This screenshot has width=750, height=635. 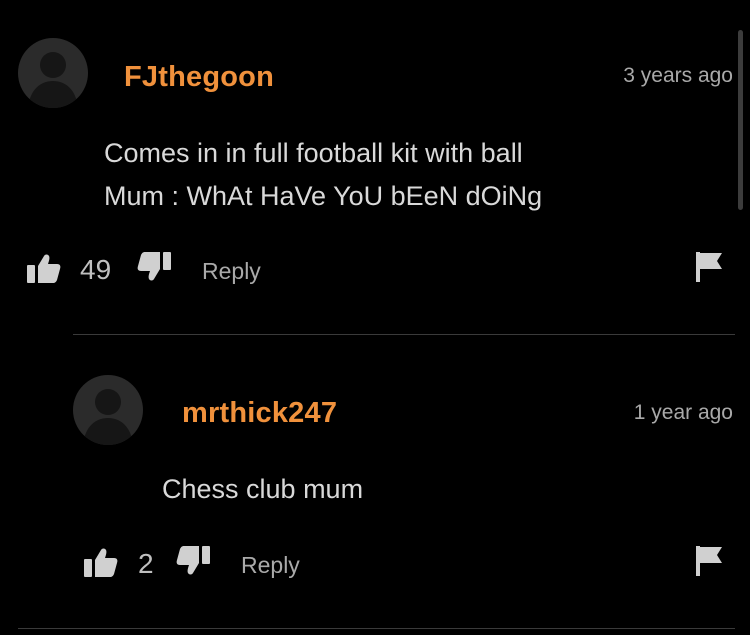 I want to click on comment-timestamp: 1 year ago, so click(x=683, y=412).